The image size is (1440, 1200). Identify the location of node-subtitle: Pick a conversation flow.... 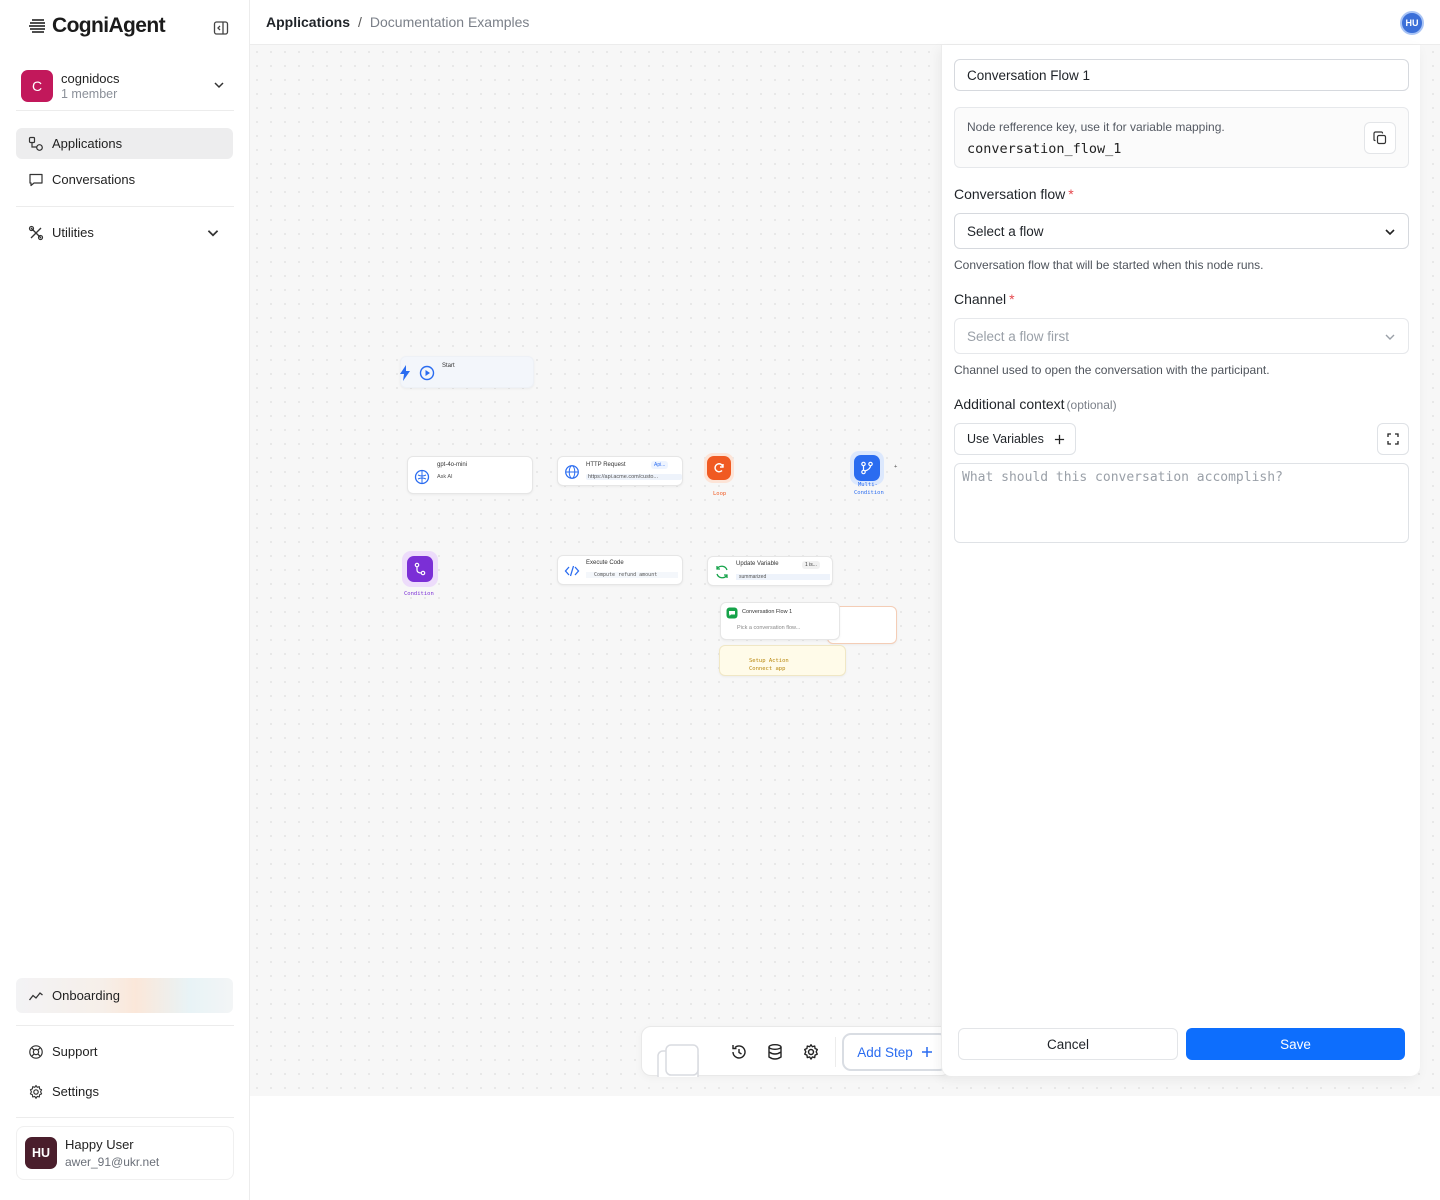
(769, 628).